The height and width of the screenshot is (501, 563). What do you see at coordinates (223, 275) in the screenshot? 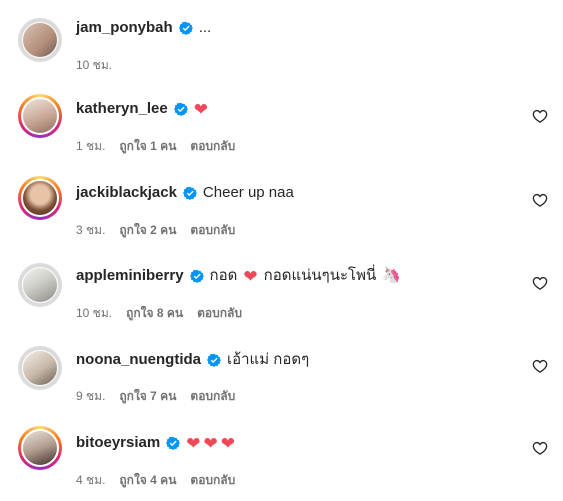
I see `comment-text: กอด` at bounding box center [223, 275].